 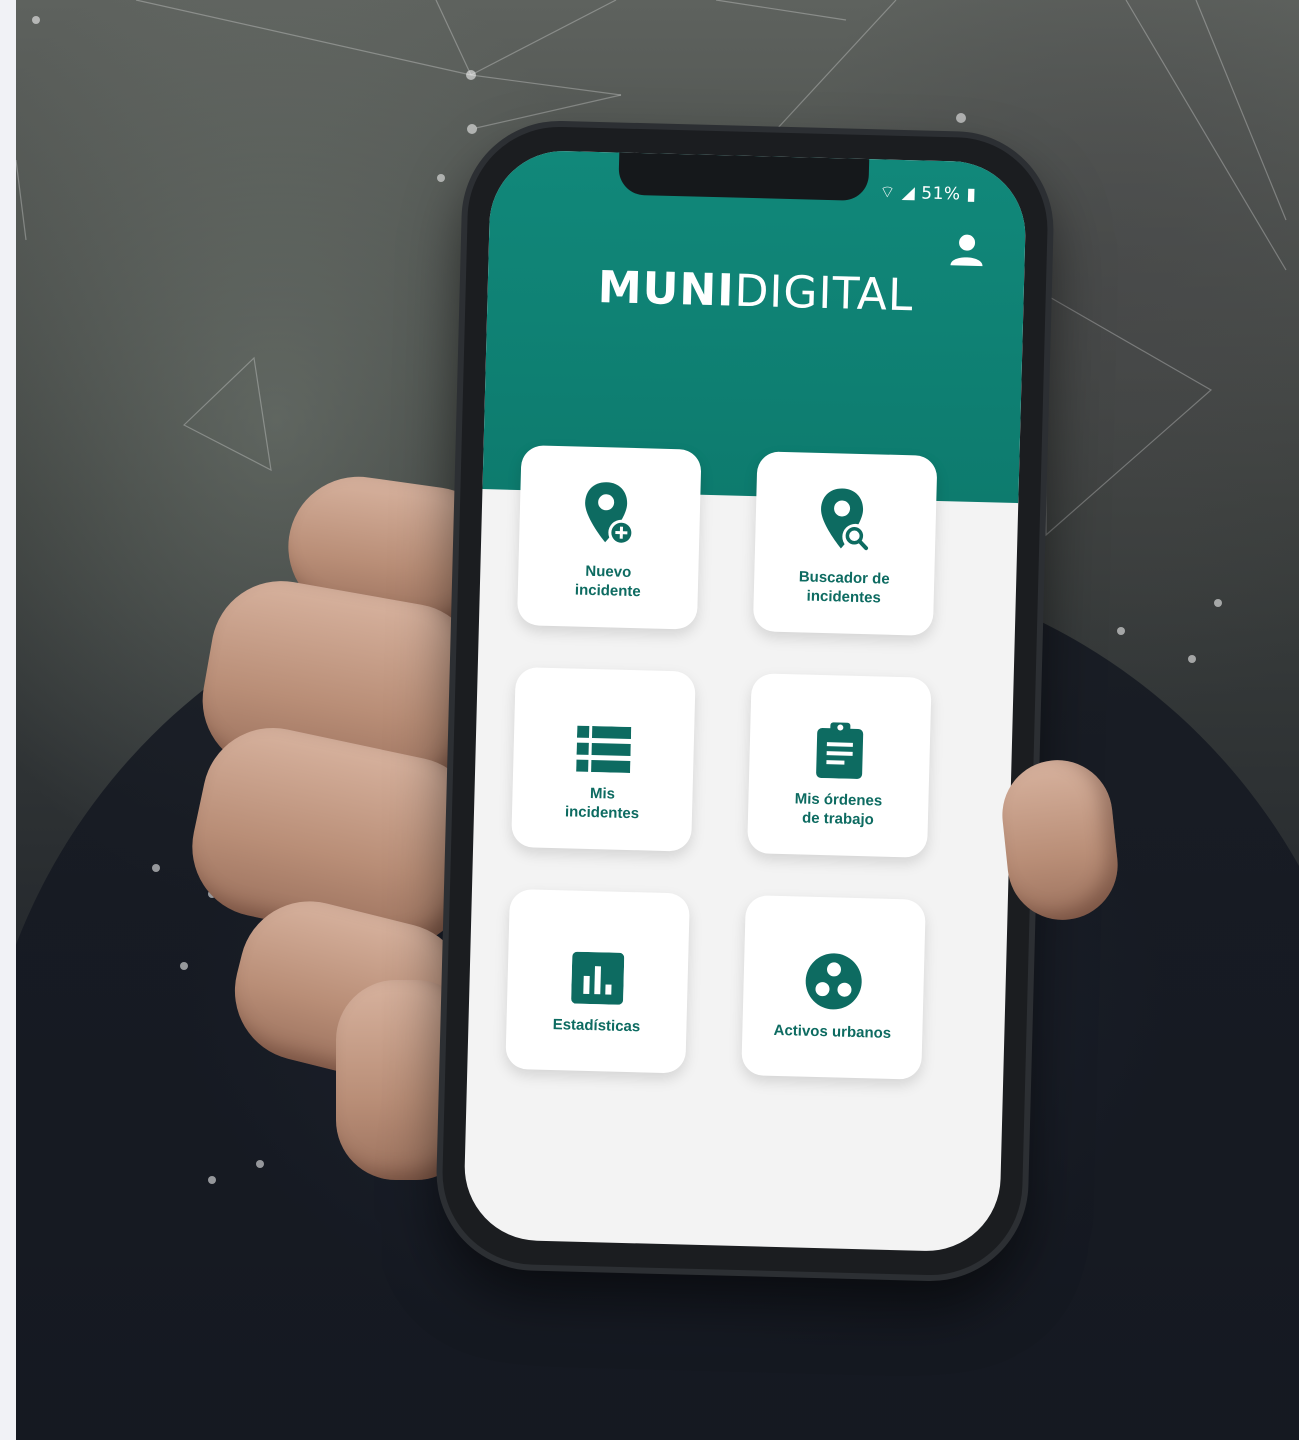 What do you see at coordinates (604, 735) in the screenshot?
I see `list-icon` at bounding box center [604, 735].